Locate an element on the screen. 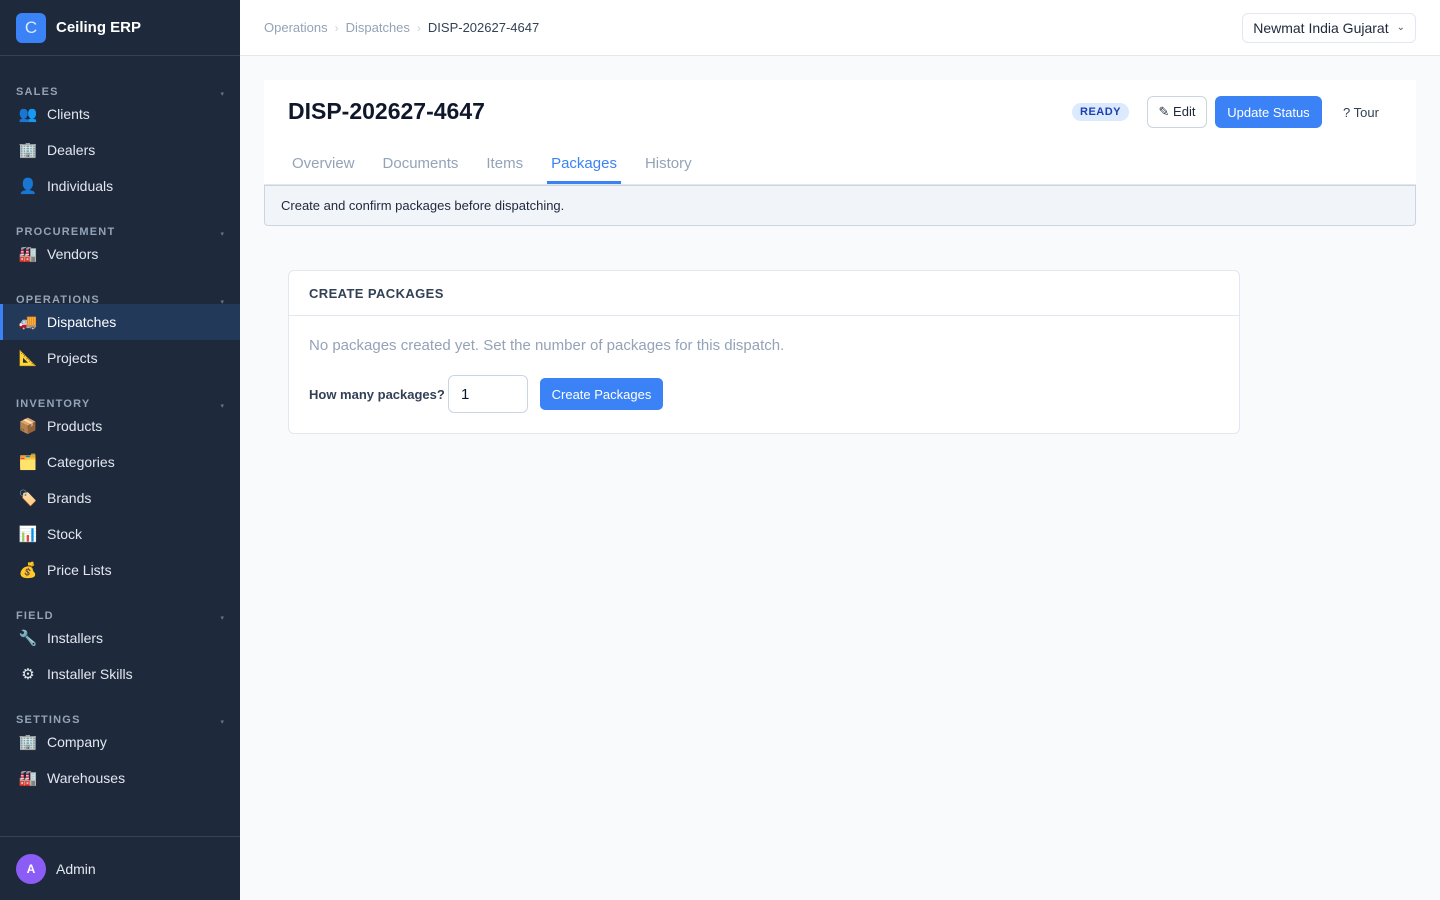 The image size is (1440, 900). sidebar-item-installers: 🔧 Installers is located at coordinates (120, 638).